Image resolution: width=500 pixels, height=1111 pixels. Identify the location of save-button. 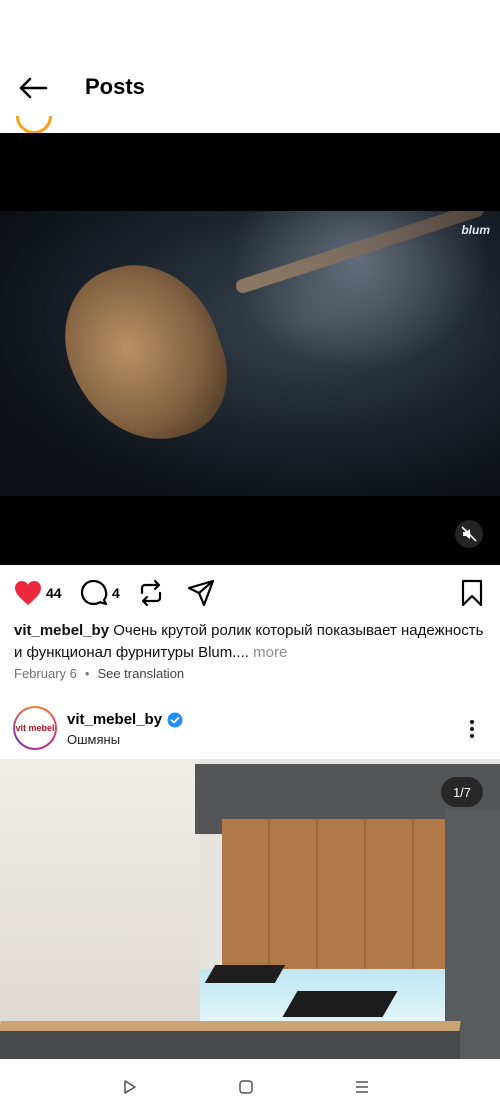
(472, 593).